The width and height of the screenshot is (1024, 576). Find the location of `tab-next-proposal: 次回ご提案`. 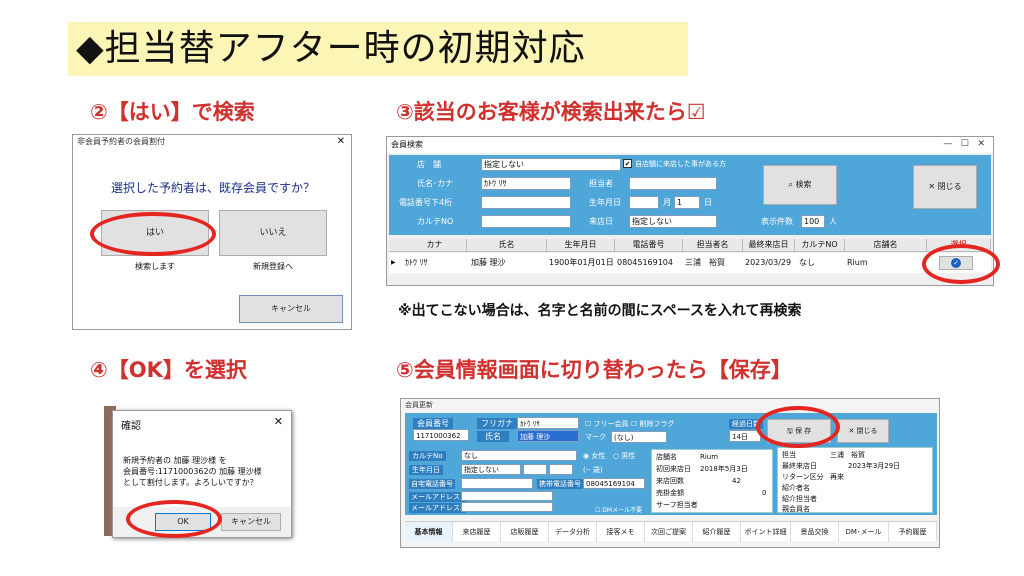

tab-next-proposal: 次回ご提案 is located at coordinates (669, 532).